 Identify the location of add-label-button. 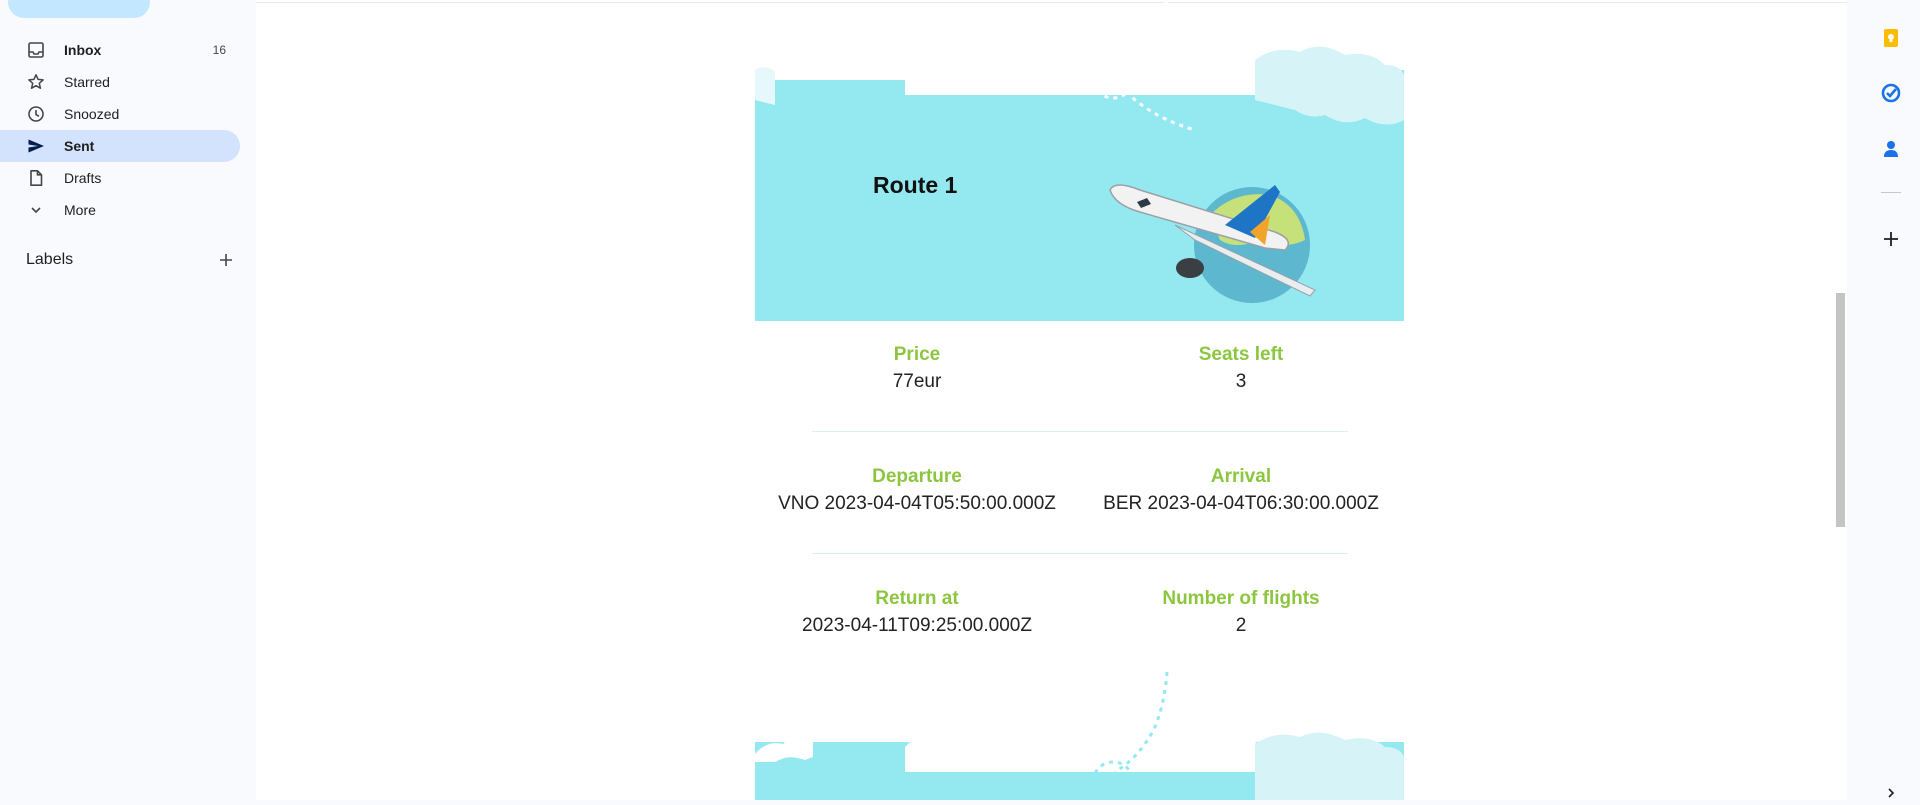
(226, 260).